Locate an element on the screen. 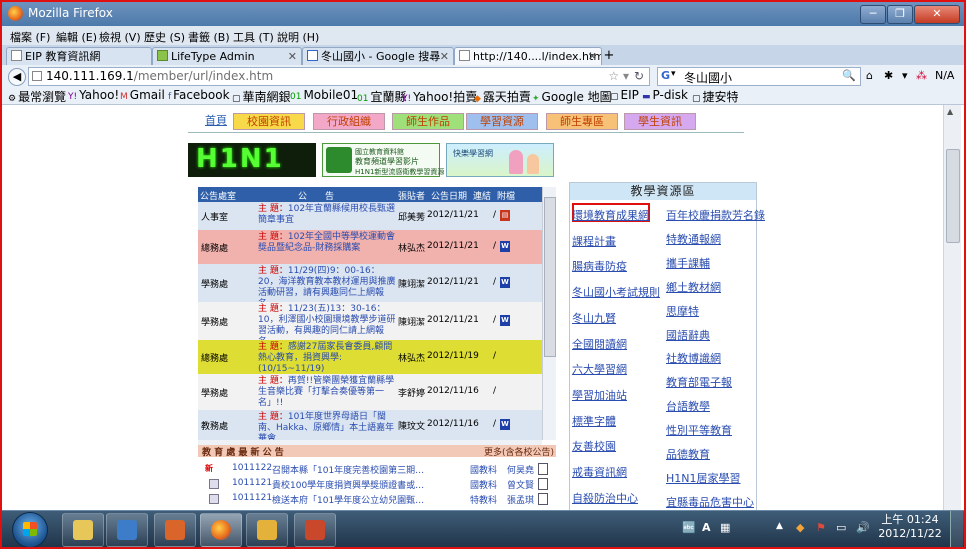 This screenshot has height=549, width=966. security-icon: ◆ is located at coordinates (800, 527).